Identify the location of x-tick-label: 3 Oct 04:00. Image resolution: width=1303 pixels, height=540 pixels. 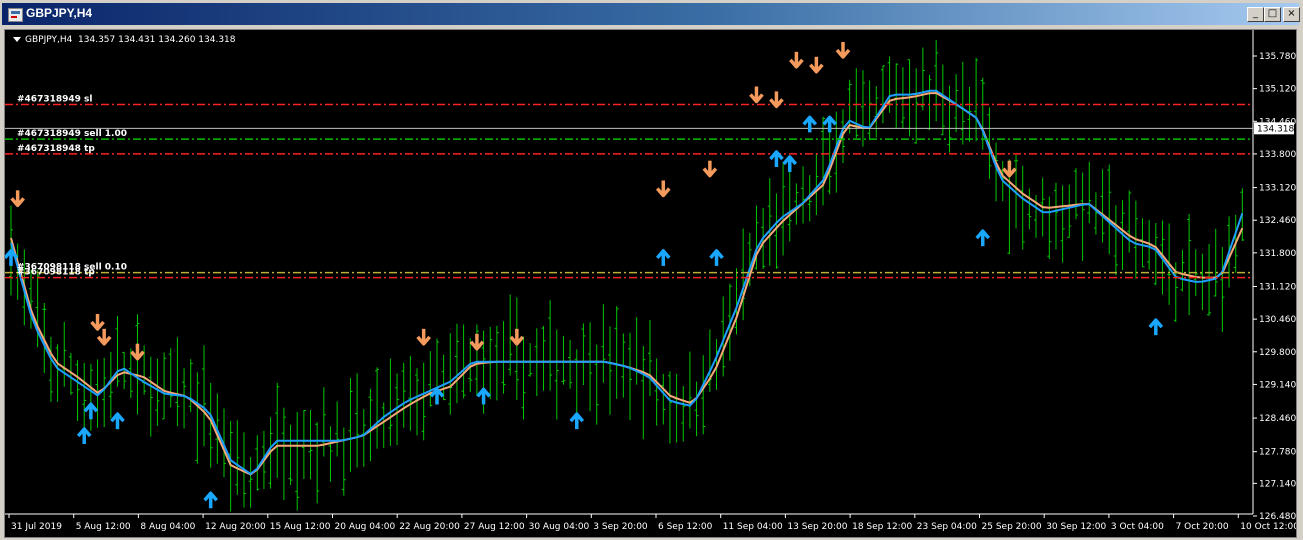
(1137, 527).